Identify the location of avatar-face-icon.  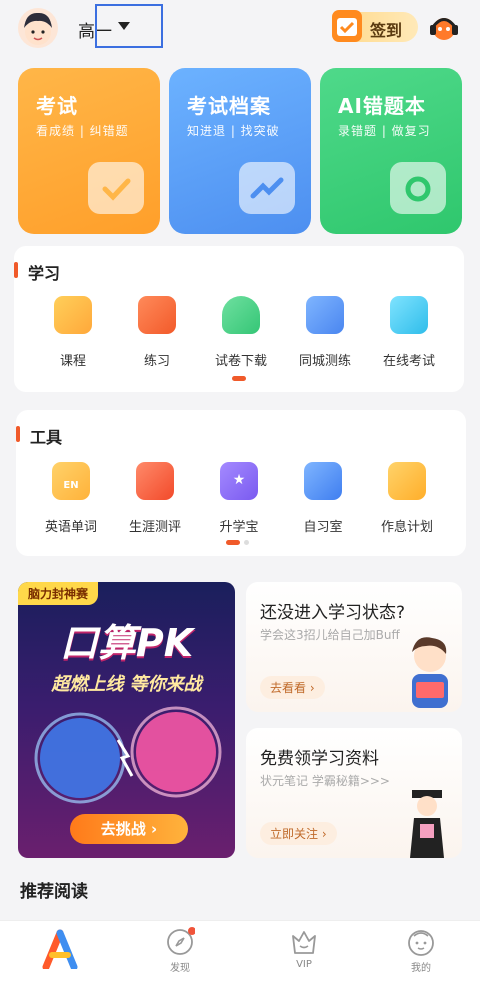
(38, 28).